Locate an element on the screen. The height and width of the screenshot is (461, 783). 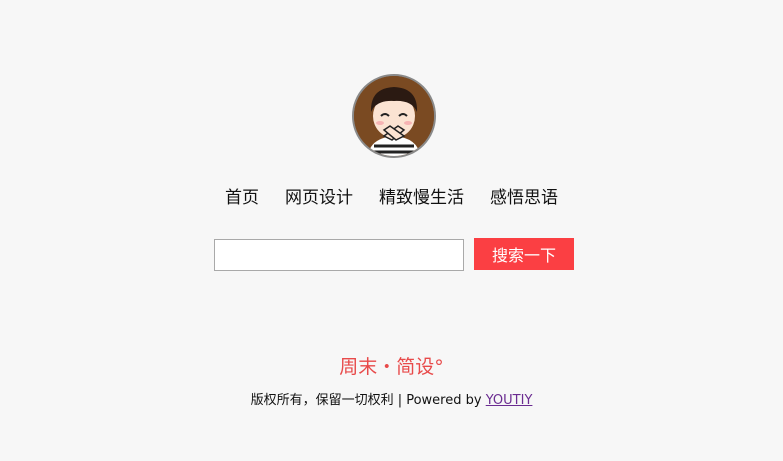
avatar is located at coordinates (394, 116).